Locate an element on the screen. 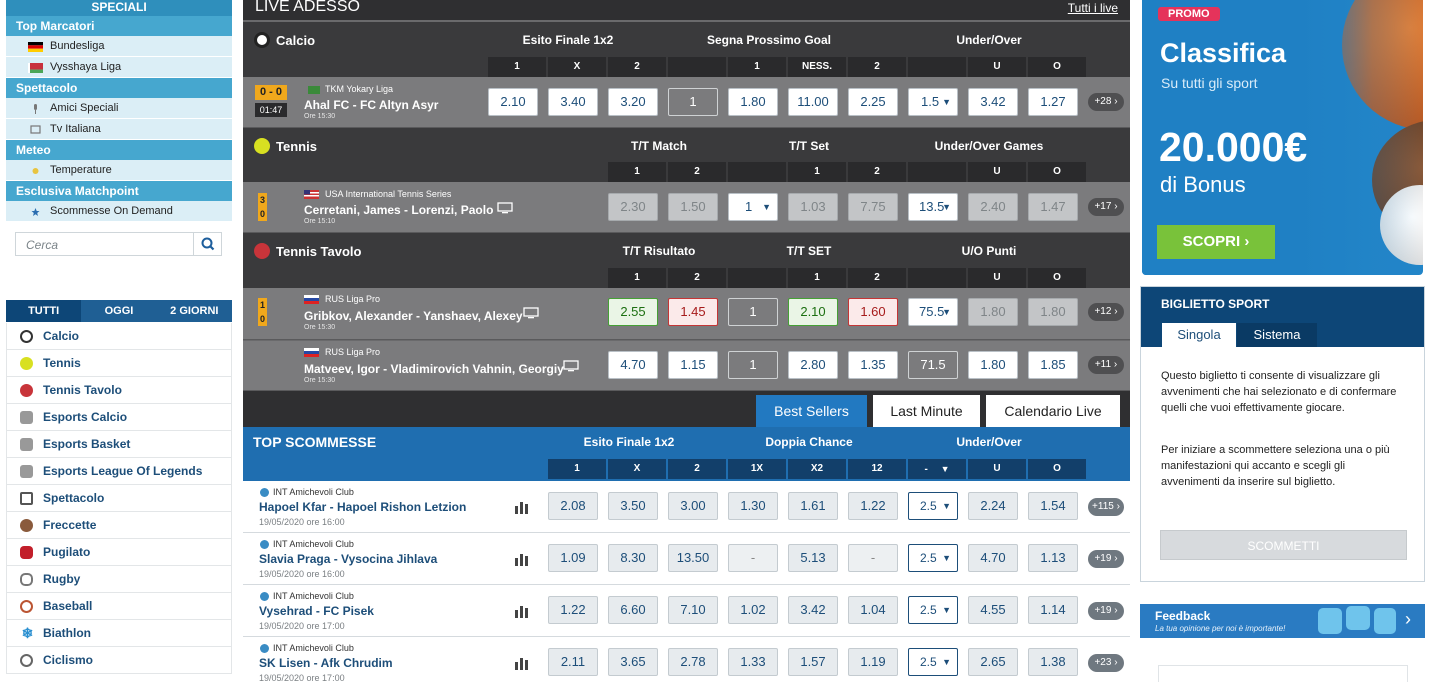 This screenshot has height=682, width=1429. odd-button: 3.00 is located at coordinates (693, 506).